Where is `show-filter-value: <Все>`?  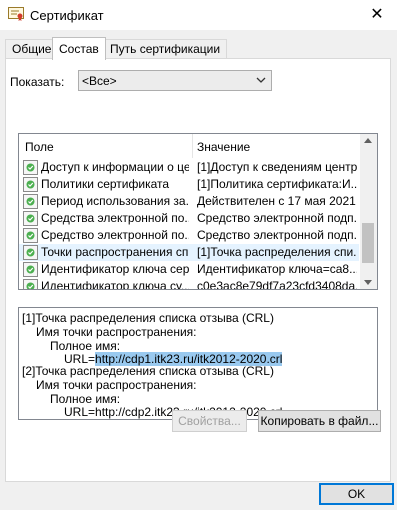 show-filter-value: <Все> is located at coordinates (99, 81).